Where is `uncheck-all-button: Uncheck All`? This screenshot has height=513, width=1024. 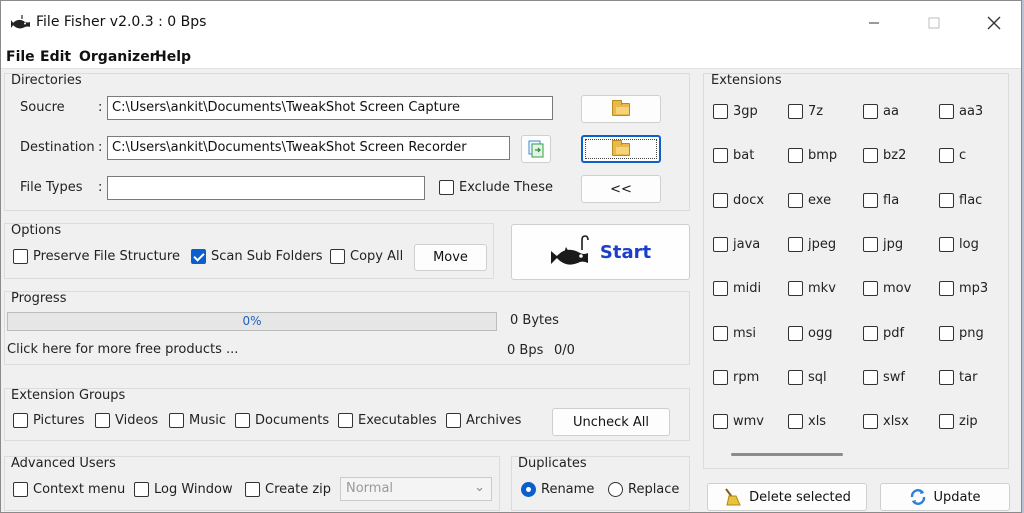 uncheck-all-button: Uncheck All is located at coordinates (611, 422).